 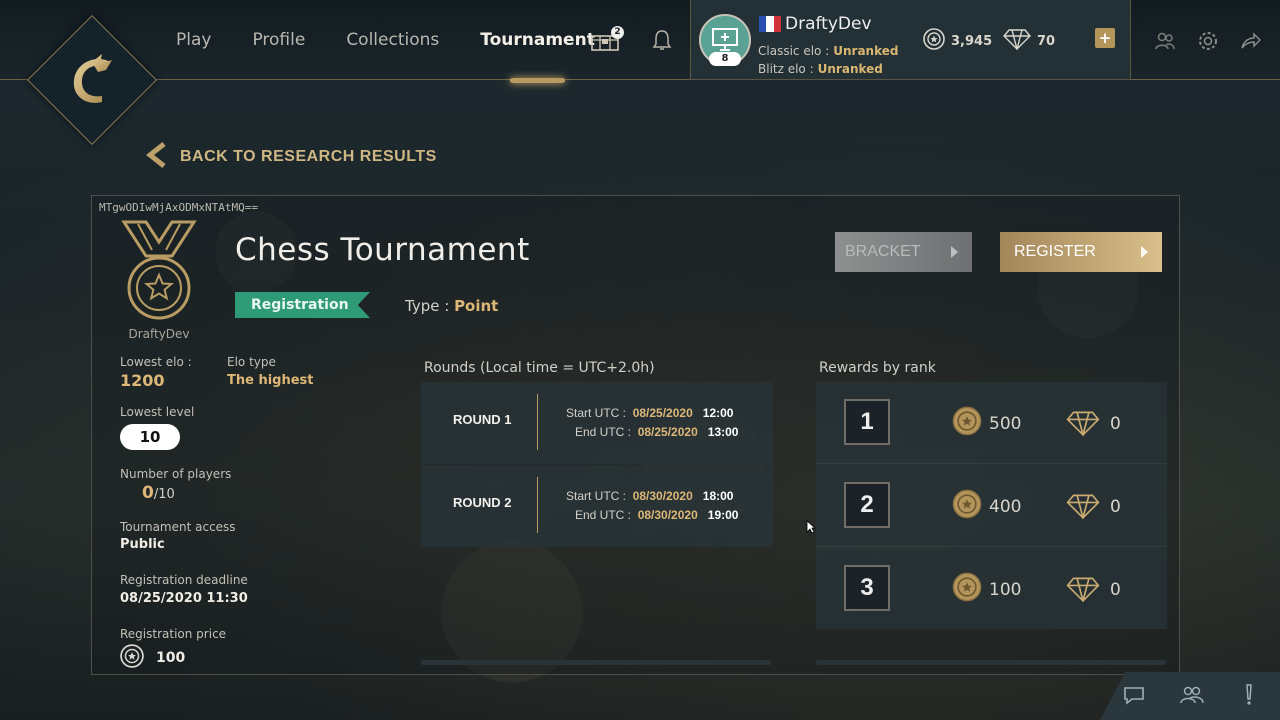 What do you see at coordinates (1005, 590) in the screenshot?
I see `reward-coins: 100` at bounding box center [1005, 590].